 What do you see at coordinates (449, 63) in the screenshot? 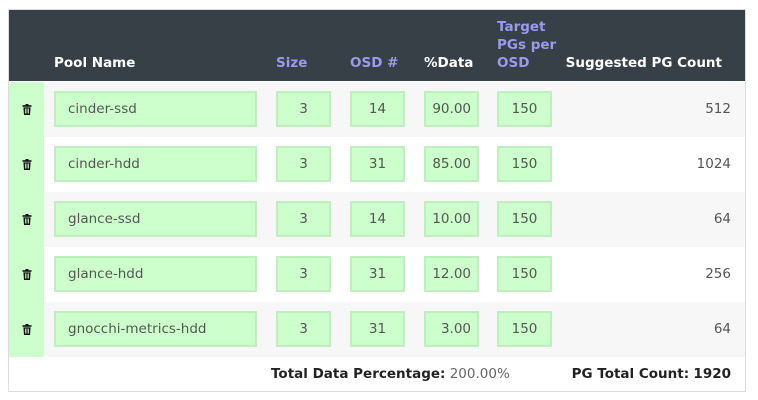
I see `header-data-percent: %Data` at bounding box center [449, 63].